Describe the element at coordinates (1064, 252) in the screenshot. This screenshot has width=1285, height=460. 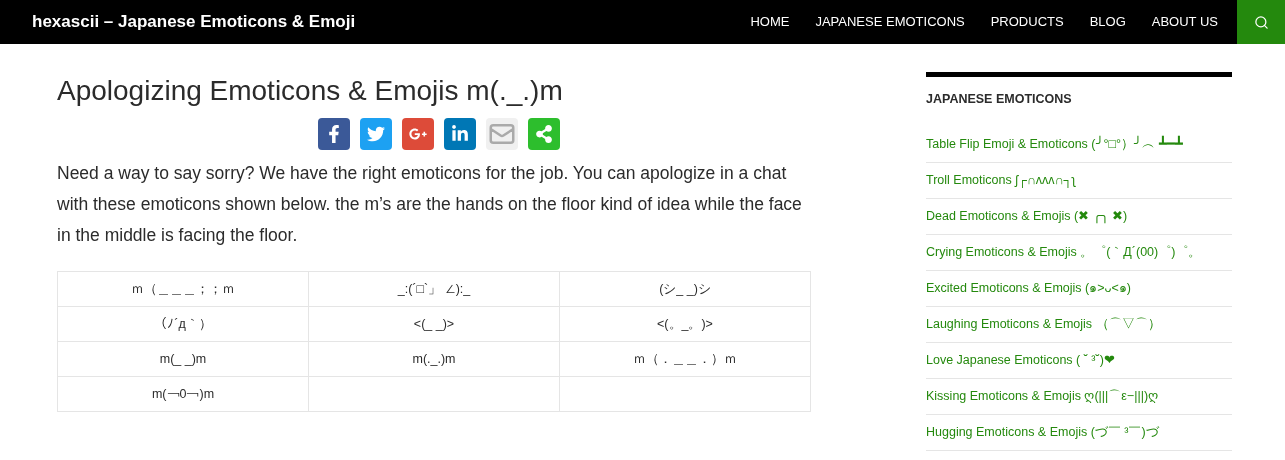
I see `sidebar-link: Crying Emoticons & Emojis 。゜(｀Д´(00)゜)゜。` at that location.